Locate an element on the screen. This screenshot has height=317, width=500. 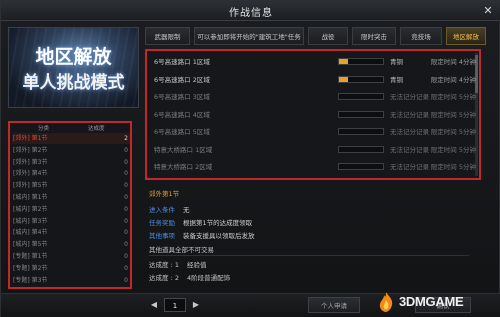
detail-key: 进入条件 is located at coordinates (162, 210).